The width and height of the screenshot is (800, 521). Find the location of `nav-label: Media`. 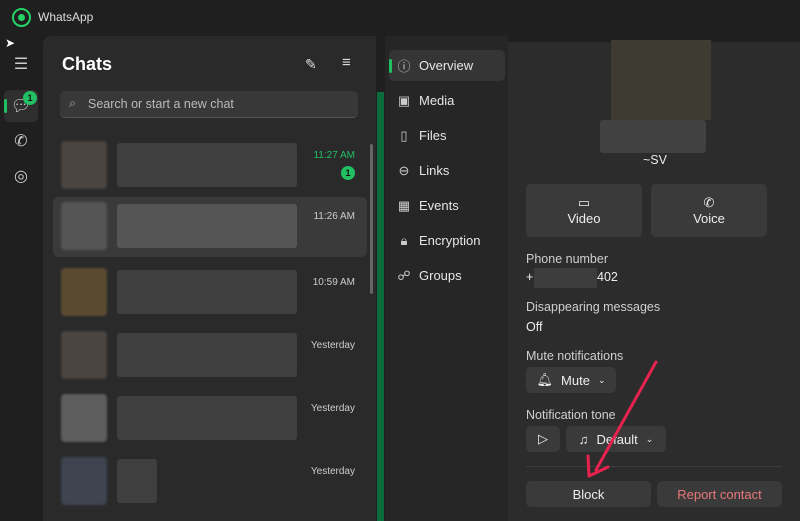

nav-label: Media is located at coordinates (437, 100).